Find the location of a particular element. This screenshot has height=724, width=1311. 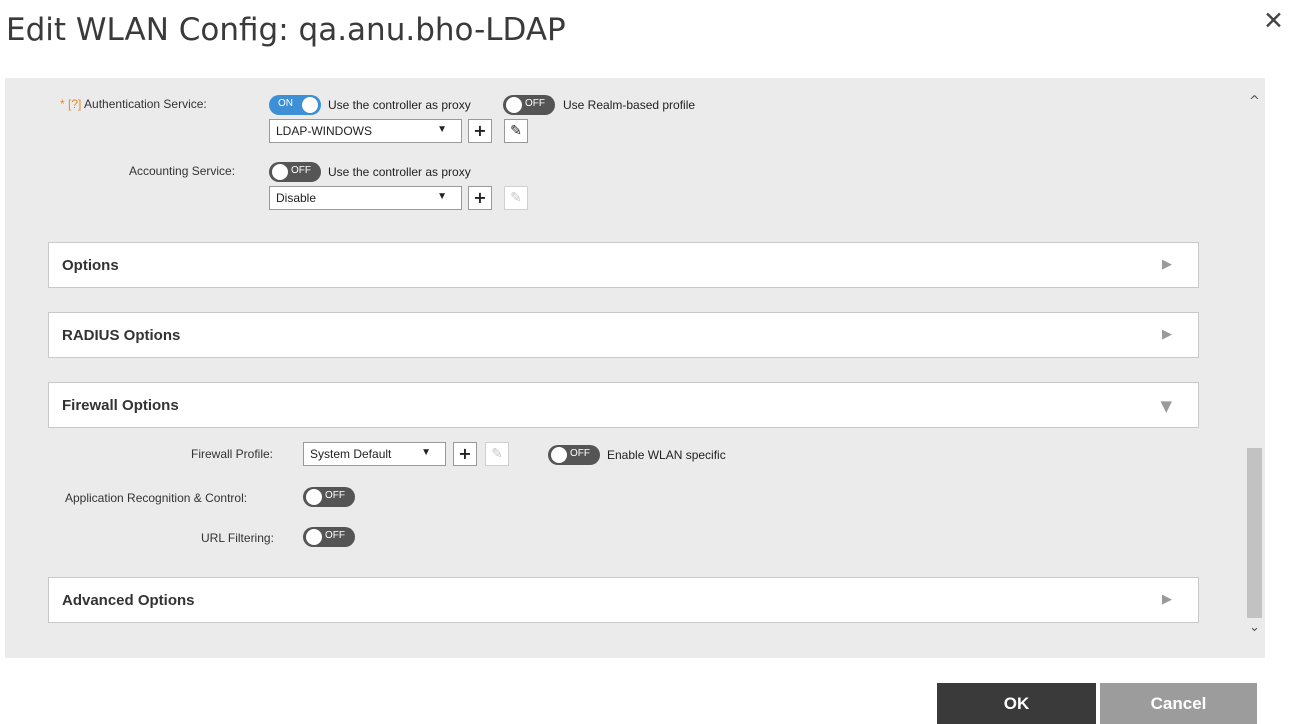

app-recognition-toggle: OFF is located at coordinates (329, 497).